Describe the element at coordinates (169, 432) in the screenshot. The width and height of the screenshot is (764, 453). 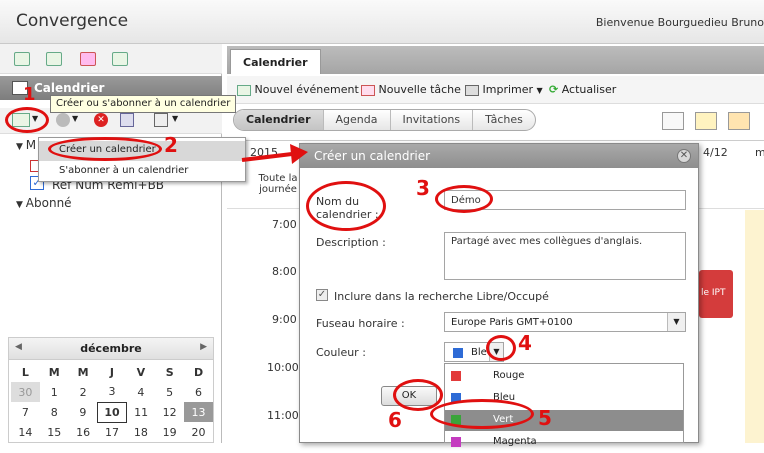
I see `day-cell: 19` at that location.